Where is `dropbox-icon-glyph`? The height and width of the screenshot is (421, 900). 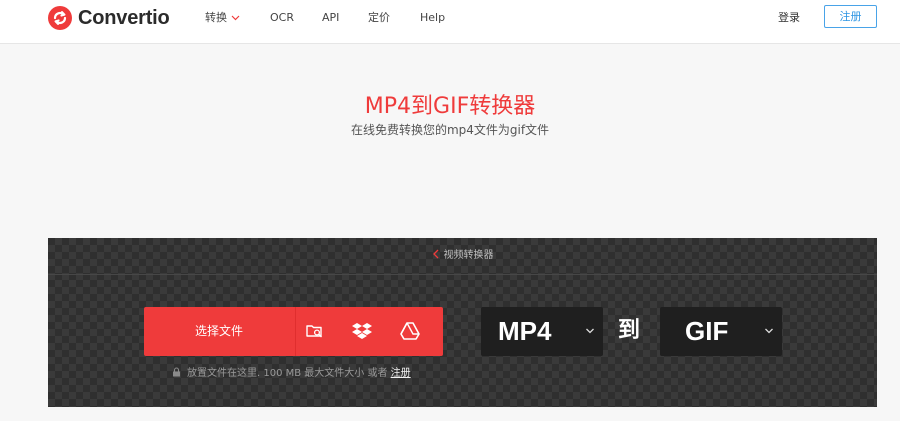
dropbox-icon-glyph is located at coordinates (362, 331).